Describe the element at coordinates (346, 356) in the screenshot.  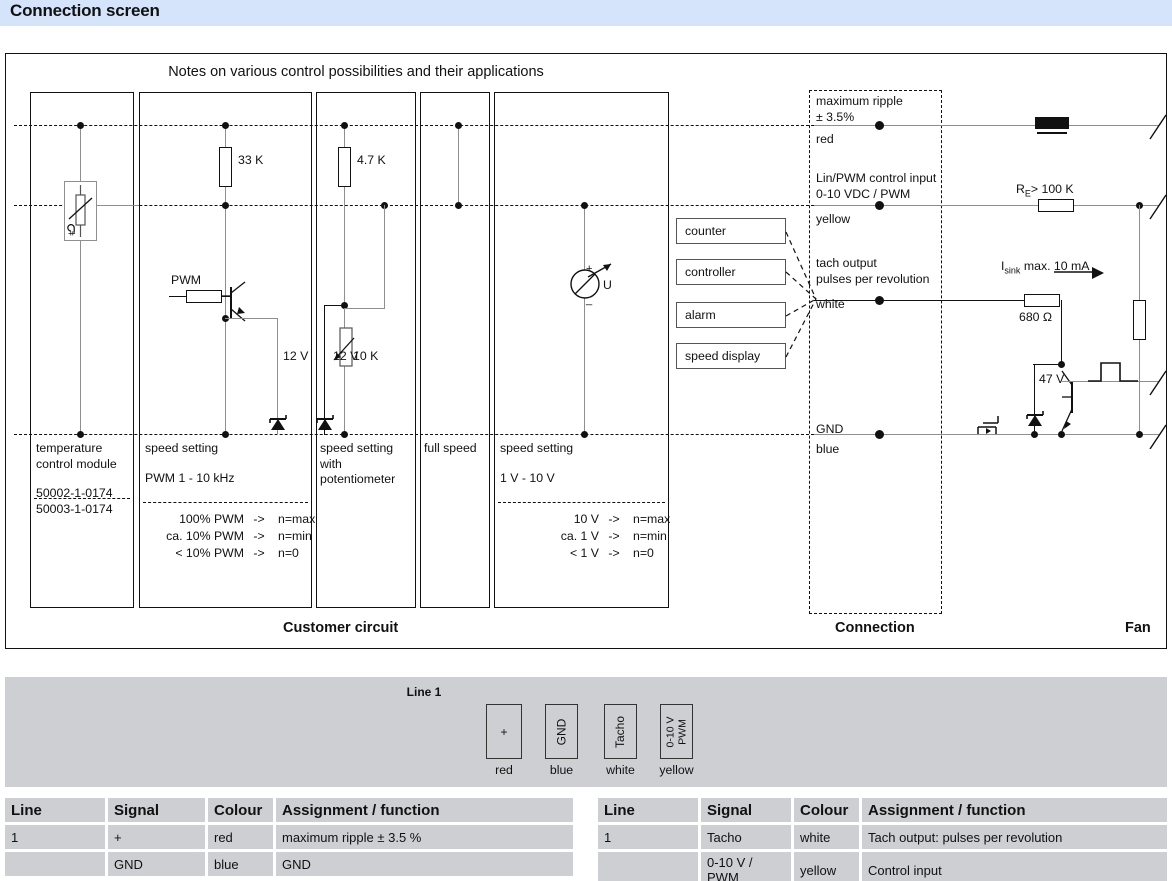
I see `zener-12v-col3-label: 12 V` at that location.